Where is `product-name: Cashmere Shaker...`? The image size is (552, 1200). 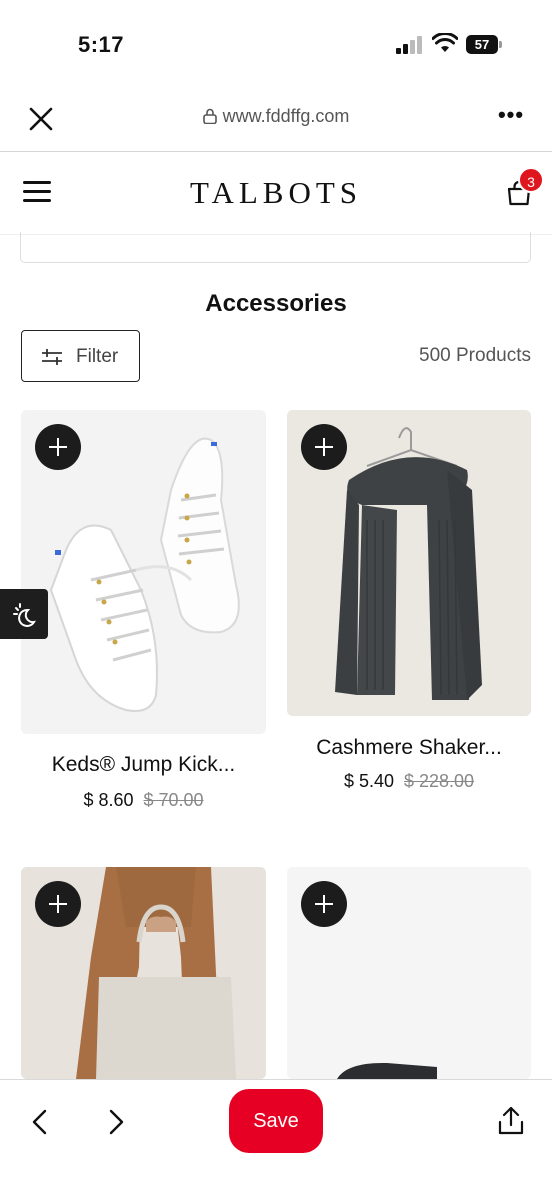 product-name: Cashmere Shaker... is located at coordinates (409, 748).